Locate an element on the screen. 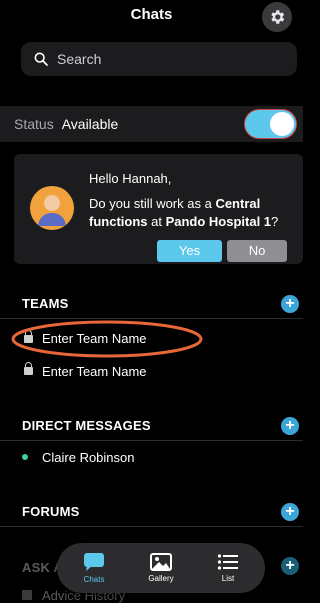 This screenshot has width=320, height=603. yes-button: Yes is located at coordinates (189, 251).